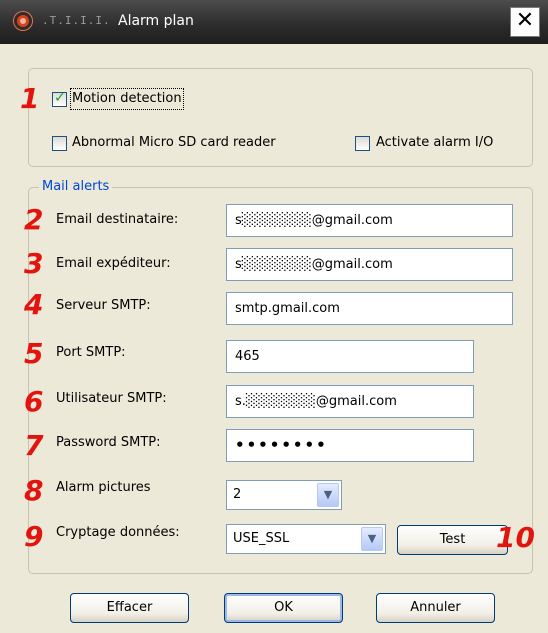 The height and width of the screenshot is (633, 548). I want to click on clear-button: Effacer, so click(129, 608).